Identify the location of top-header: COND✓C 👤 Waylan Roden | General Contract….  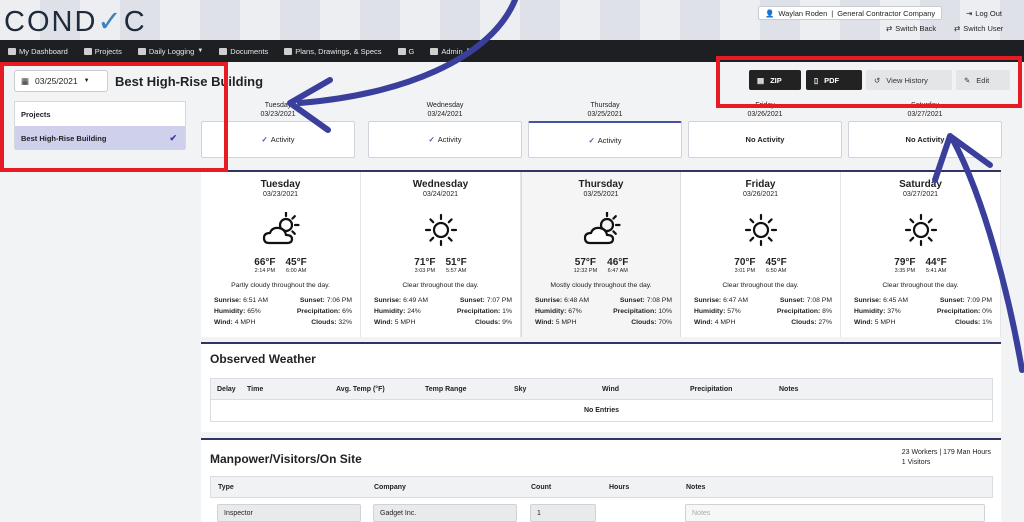
(512, 20).